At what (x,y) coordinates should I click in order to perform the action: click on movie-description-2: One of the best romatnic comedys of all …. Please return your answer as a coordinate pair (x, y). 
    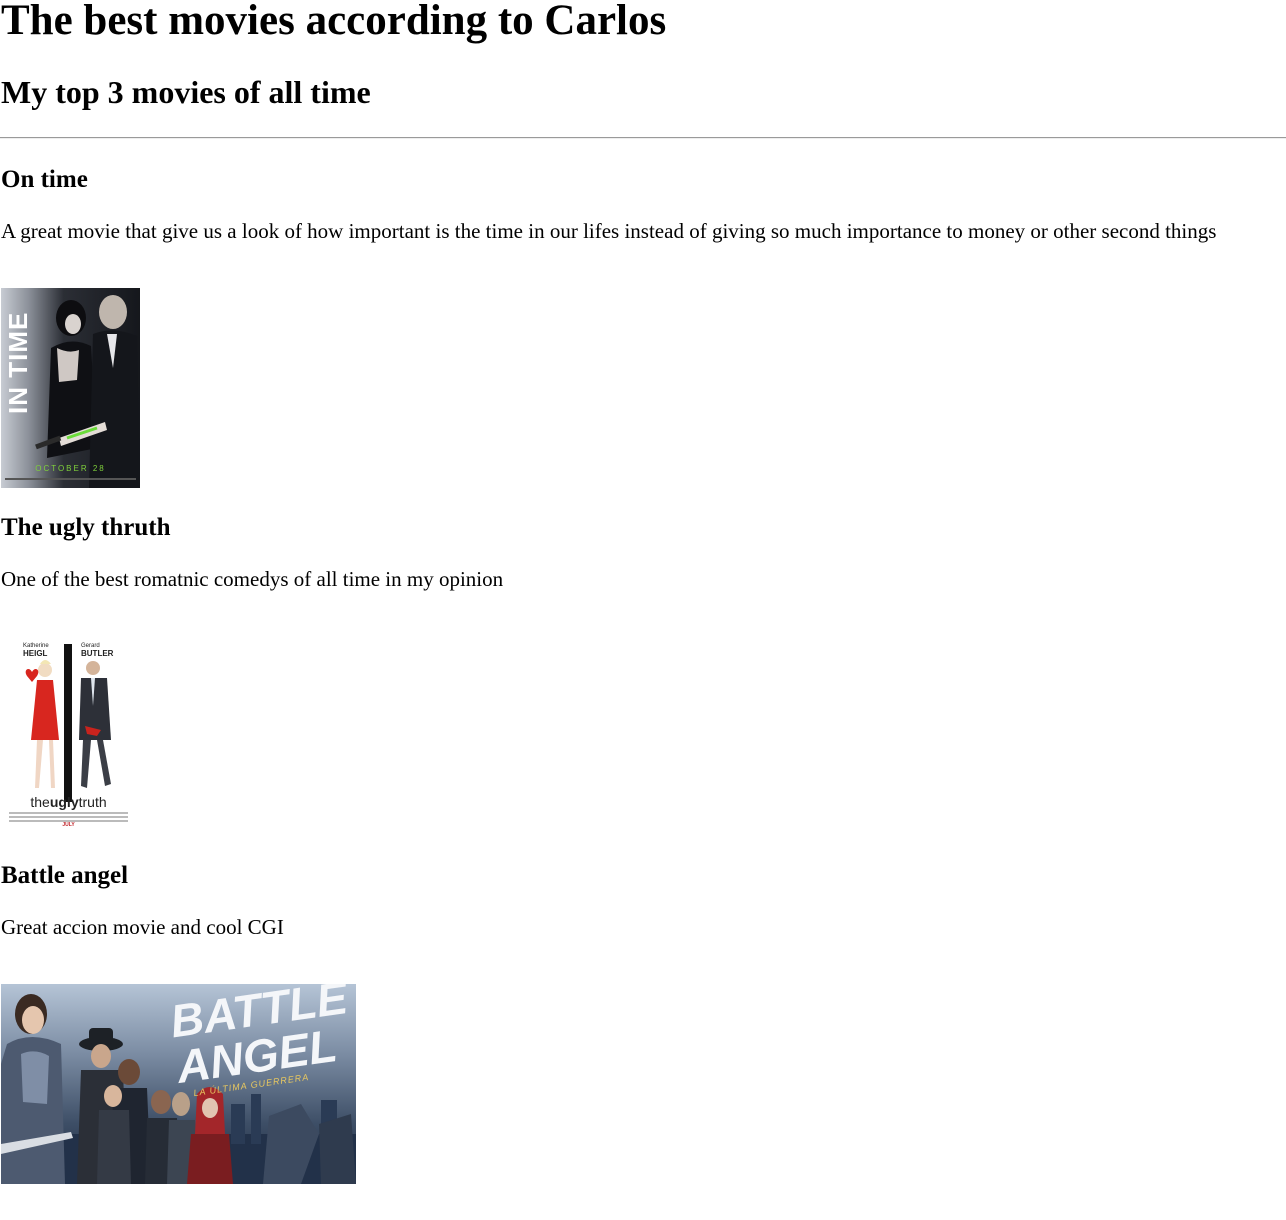
    Looking at the image, I should click on (252, 579).